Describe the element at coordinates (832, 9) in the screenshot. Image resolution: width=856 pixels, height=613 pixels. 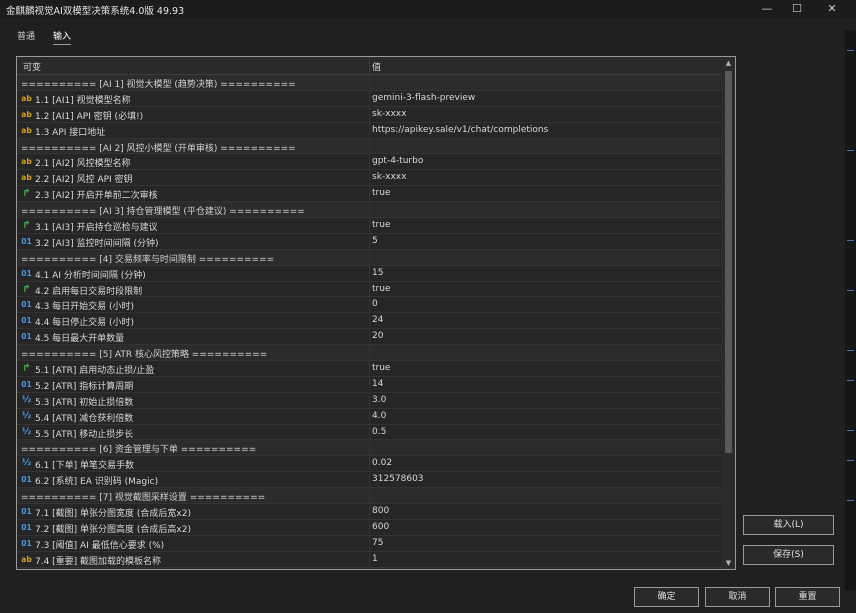
I see `close-icon: ✕` at that location.